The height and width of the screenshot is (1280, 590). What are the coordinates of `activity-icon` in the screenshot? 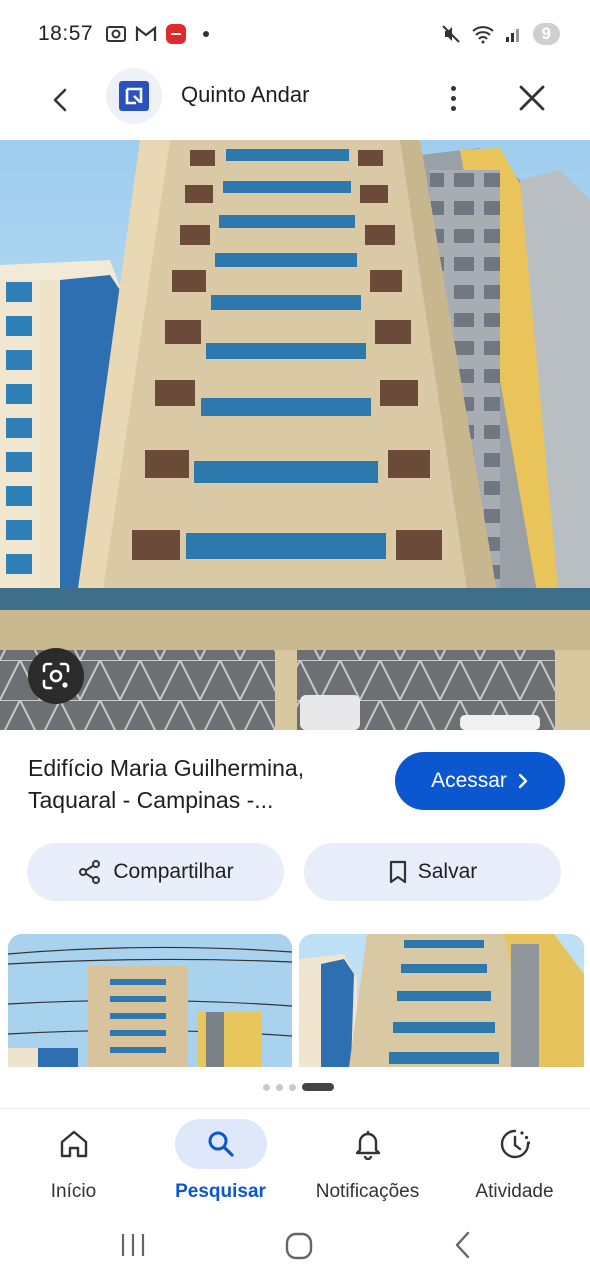 It's located at (515, 1144).